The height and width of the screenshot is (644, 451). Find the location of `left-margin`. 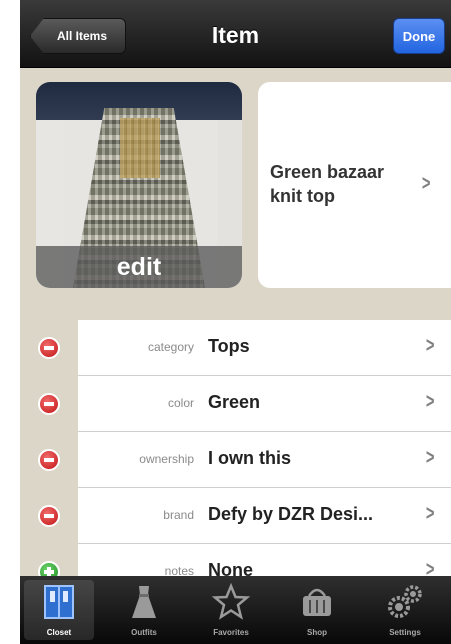

left-margin is located at coordinates (10, 322).